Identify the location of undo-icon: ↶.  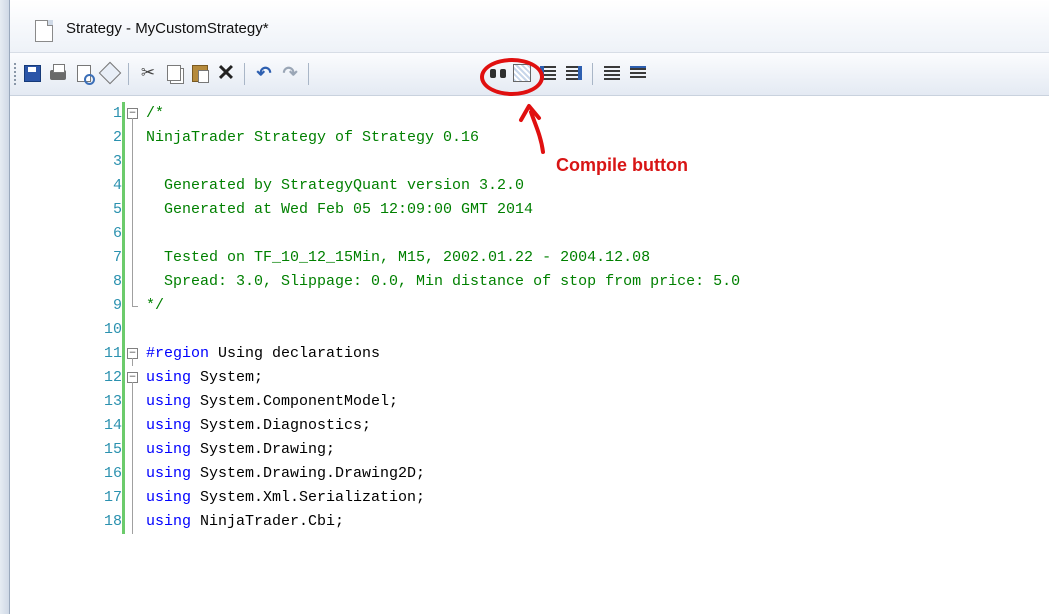
(264, 72).